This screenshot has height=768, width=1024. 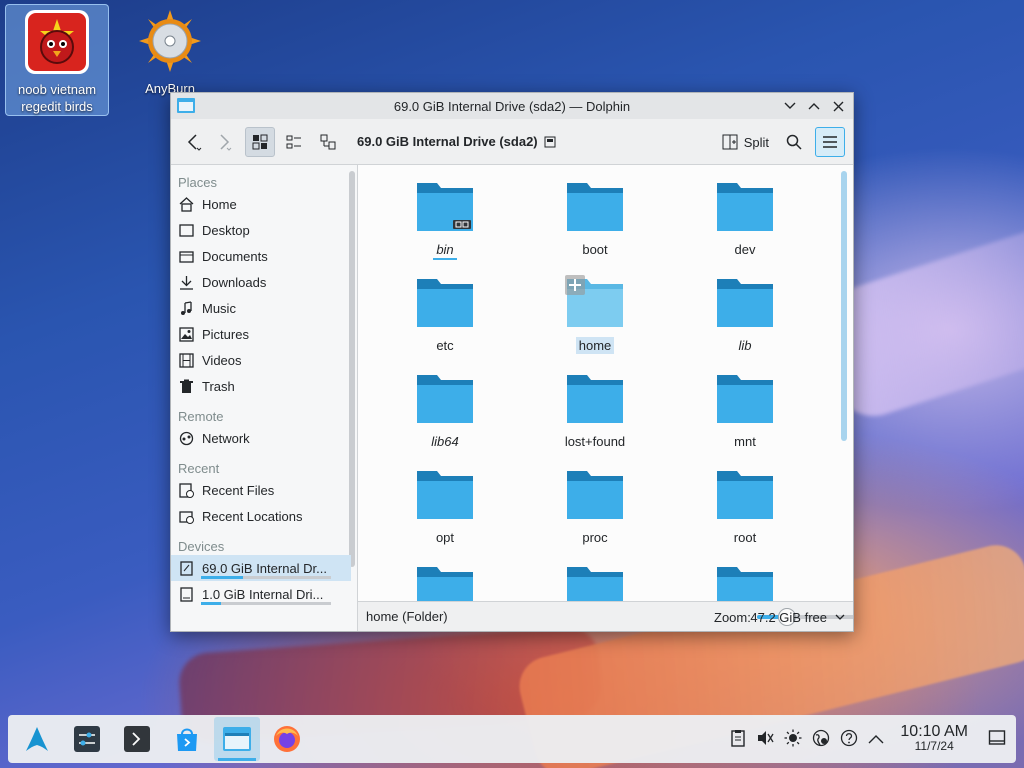 I want to click on volume-muted-icon, so click(x=766, y=737).